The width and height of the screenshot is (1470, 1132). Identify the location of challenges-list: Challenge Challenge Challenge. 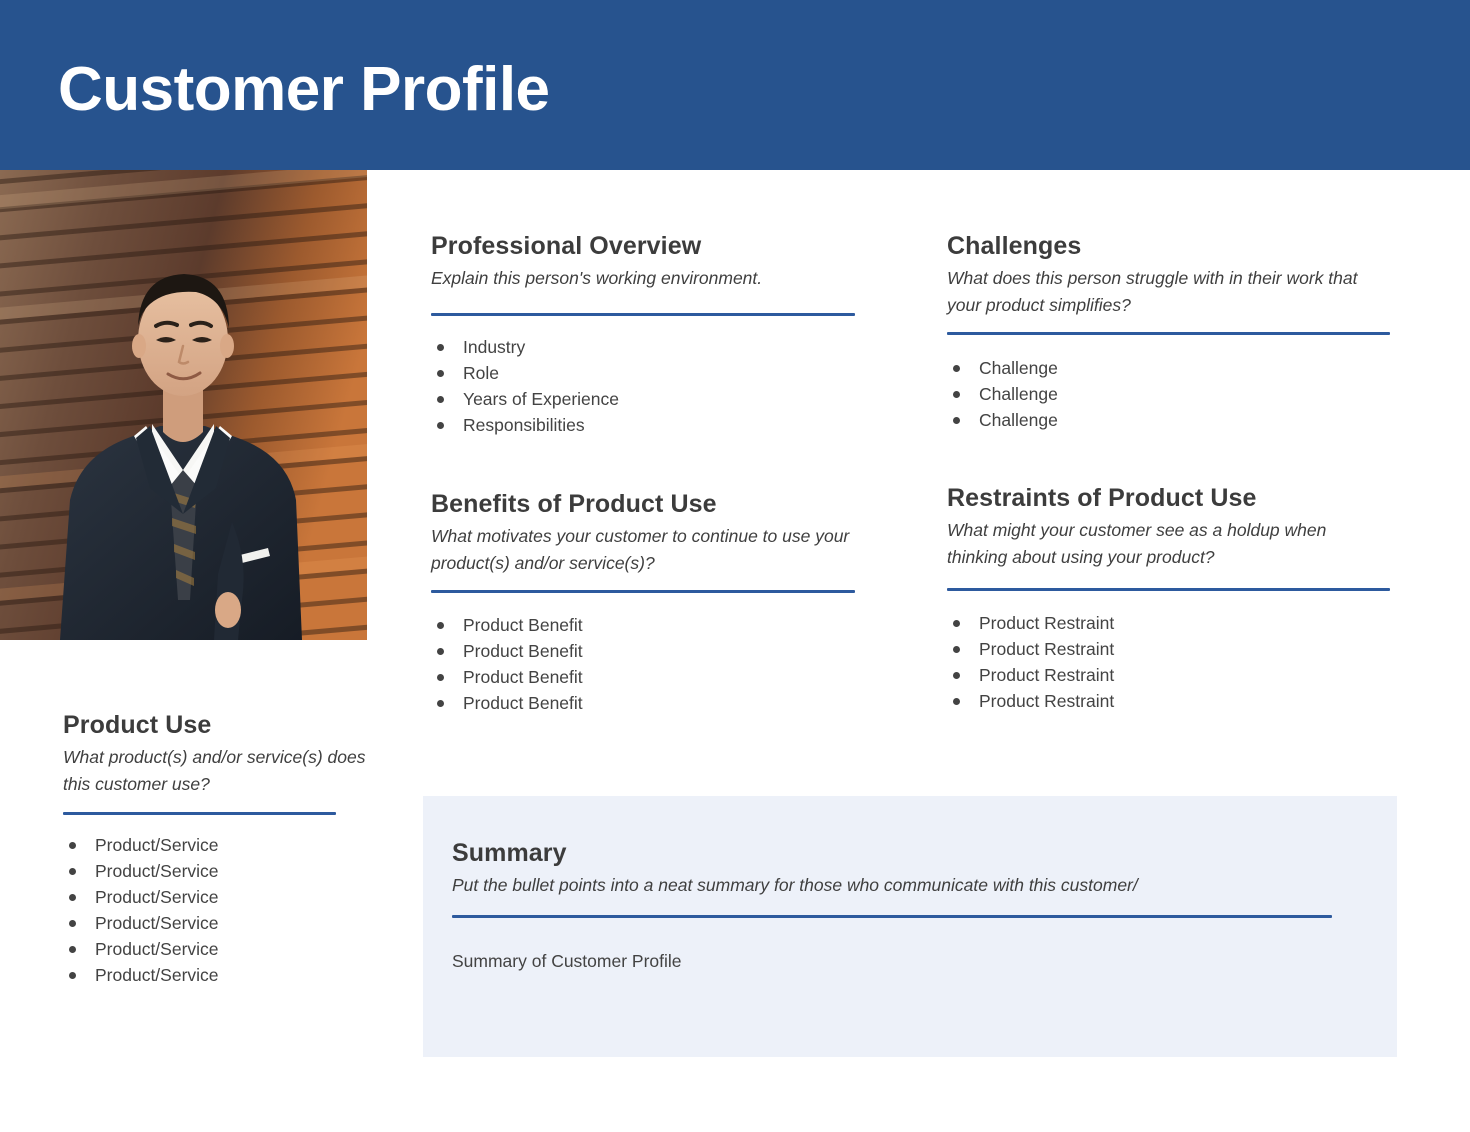
(1170, 394).